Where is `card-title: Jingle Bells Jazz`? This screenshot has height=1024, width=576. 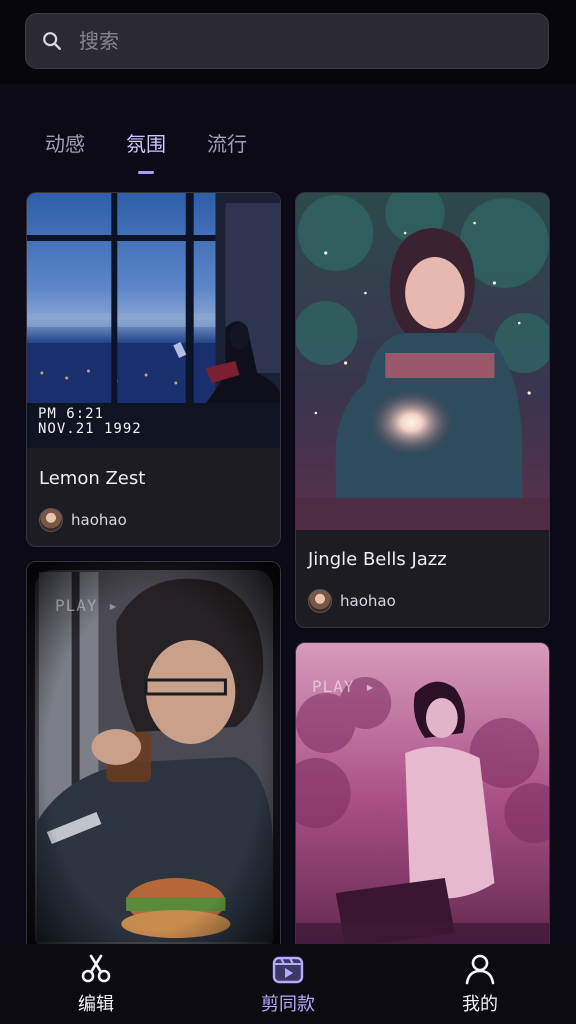 card-title: Jingle Bells Jazz is located at coordinates (377, 559).